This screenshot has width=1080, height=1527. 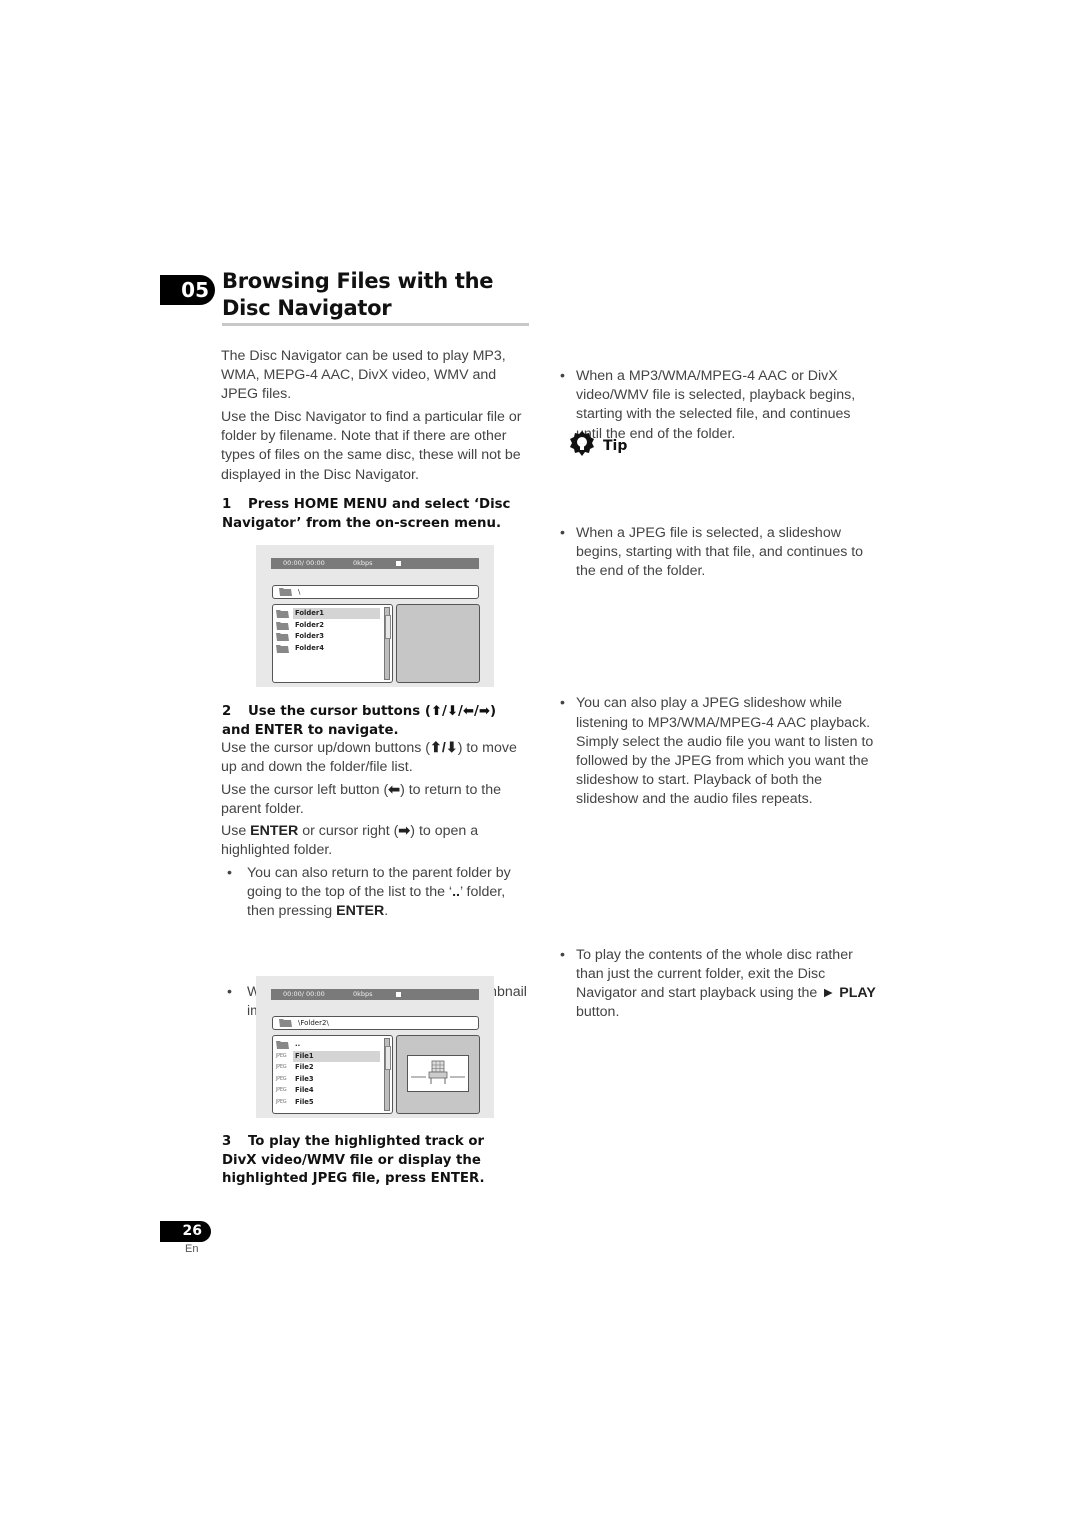 I want to click on step-number: 3, so click(x=227, y=1141).